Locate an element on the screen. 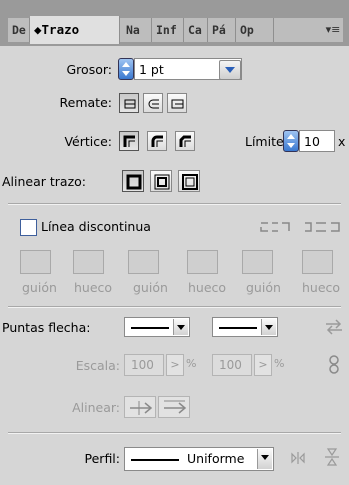 The image size is (349, 485). profile-value: Uniforme is located at coordinates (216, 458).